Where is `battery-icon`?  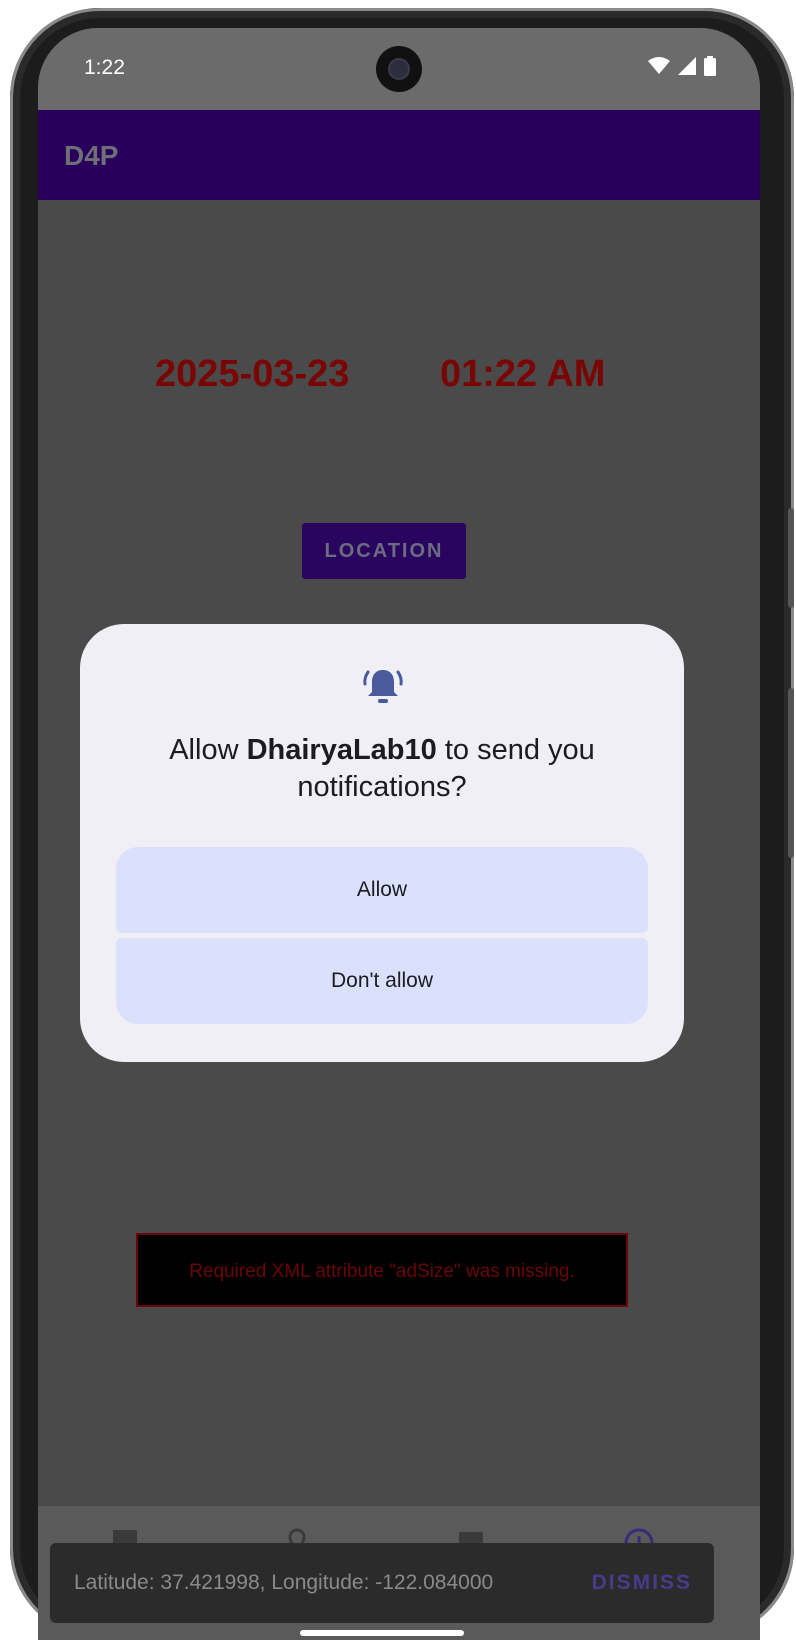
battery-icon is located at coordinates (710, 66).